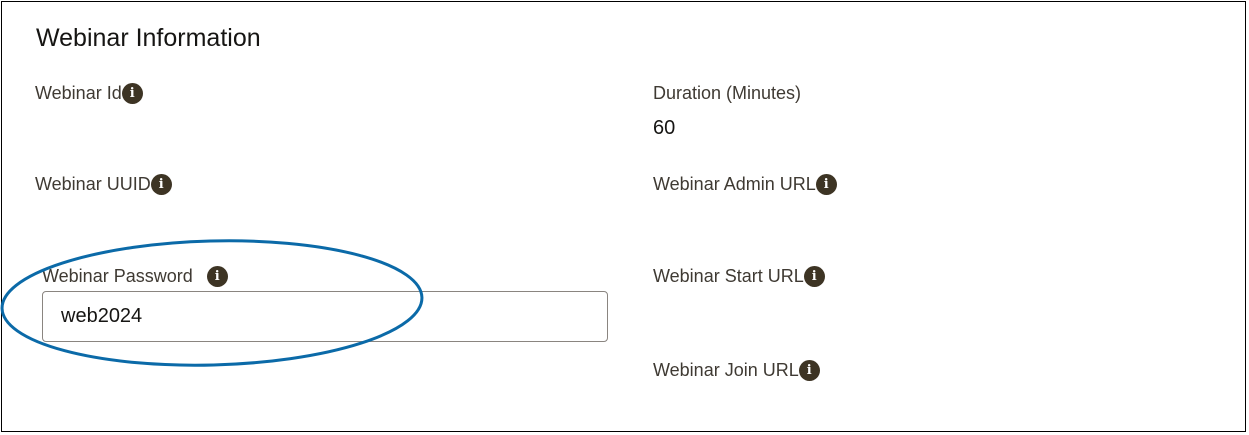 The width and height of the screenshot is (1249, 435). I want to click on webinar-admin-url-field: Webinar Admin URL i, so click(745, 184).